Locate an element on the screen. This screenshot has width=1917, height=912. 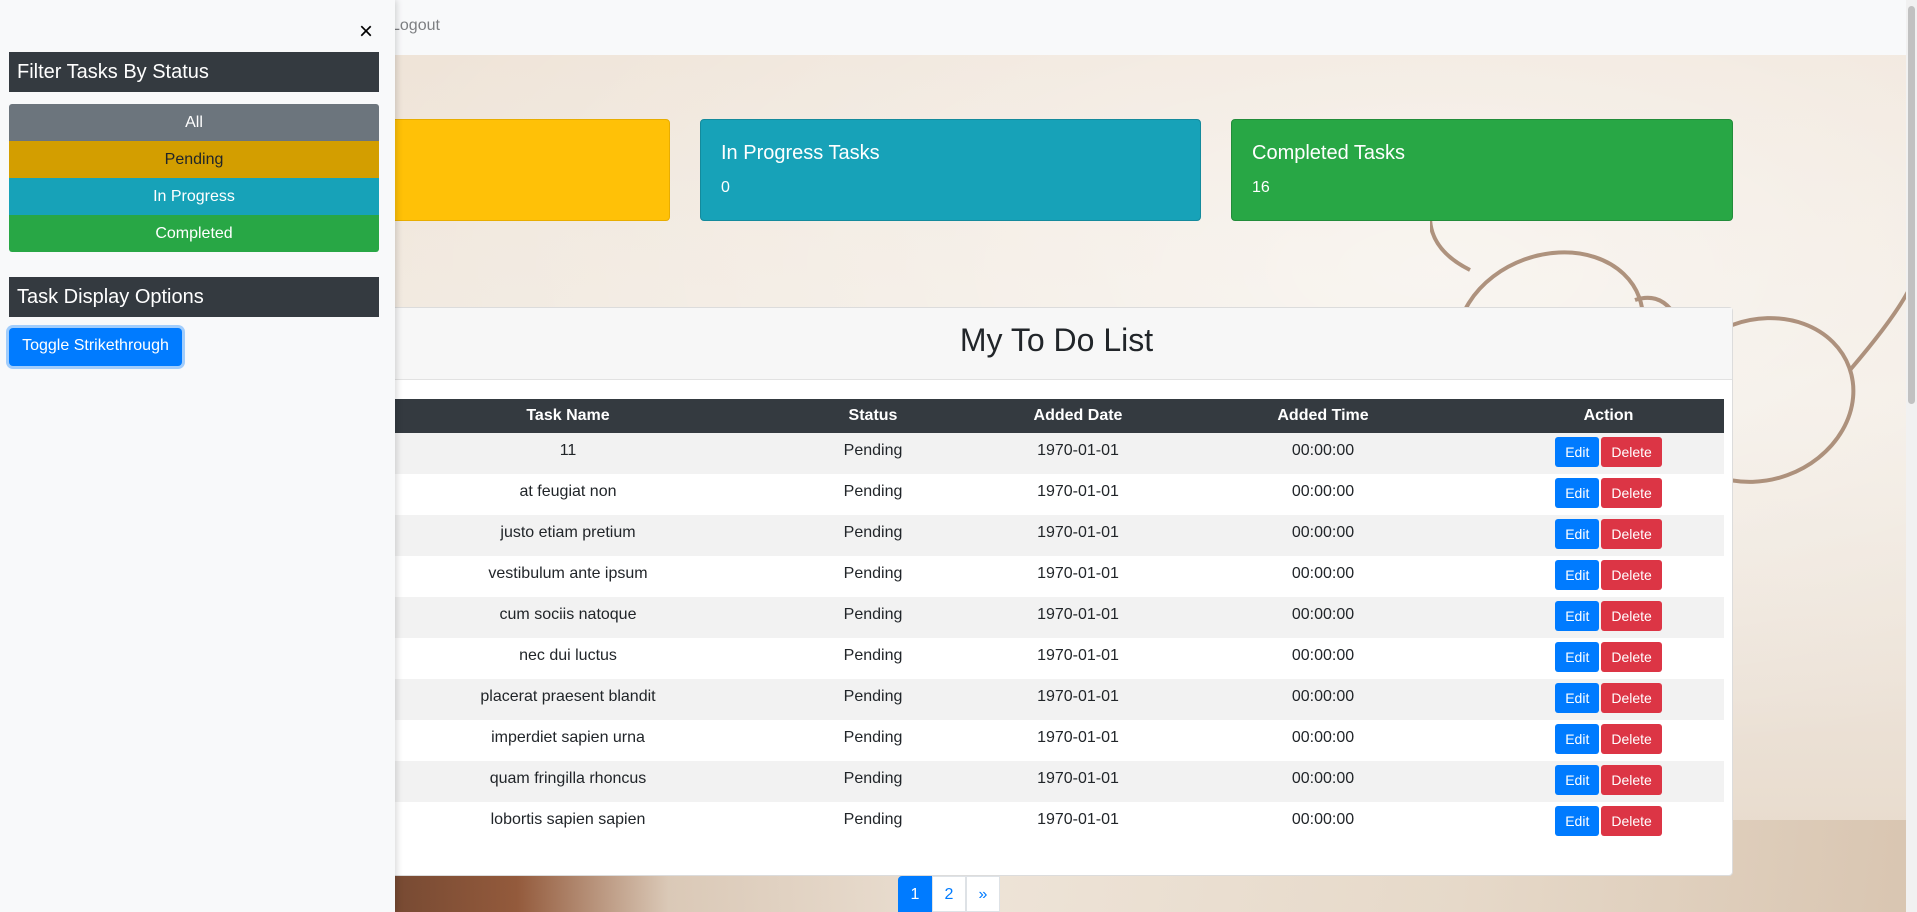
logout-link: Logout is located at coordinates (415, 26).